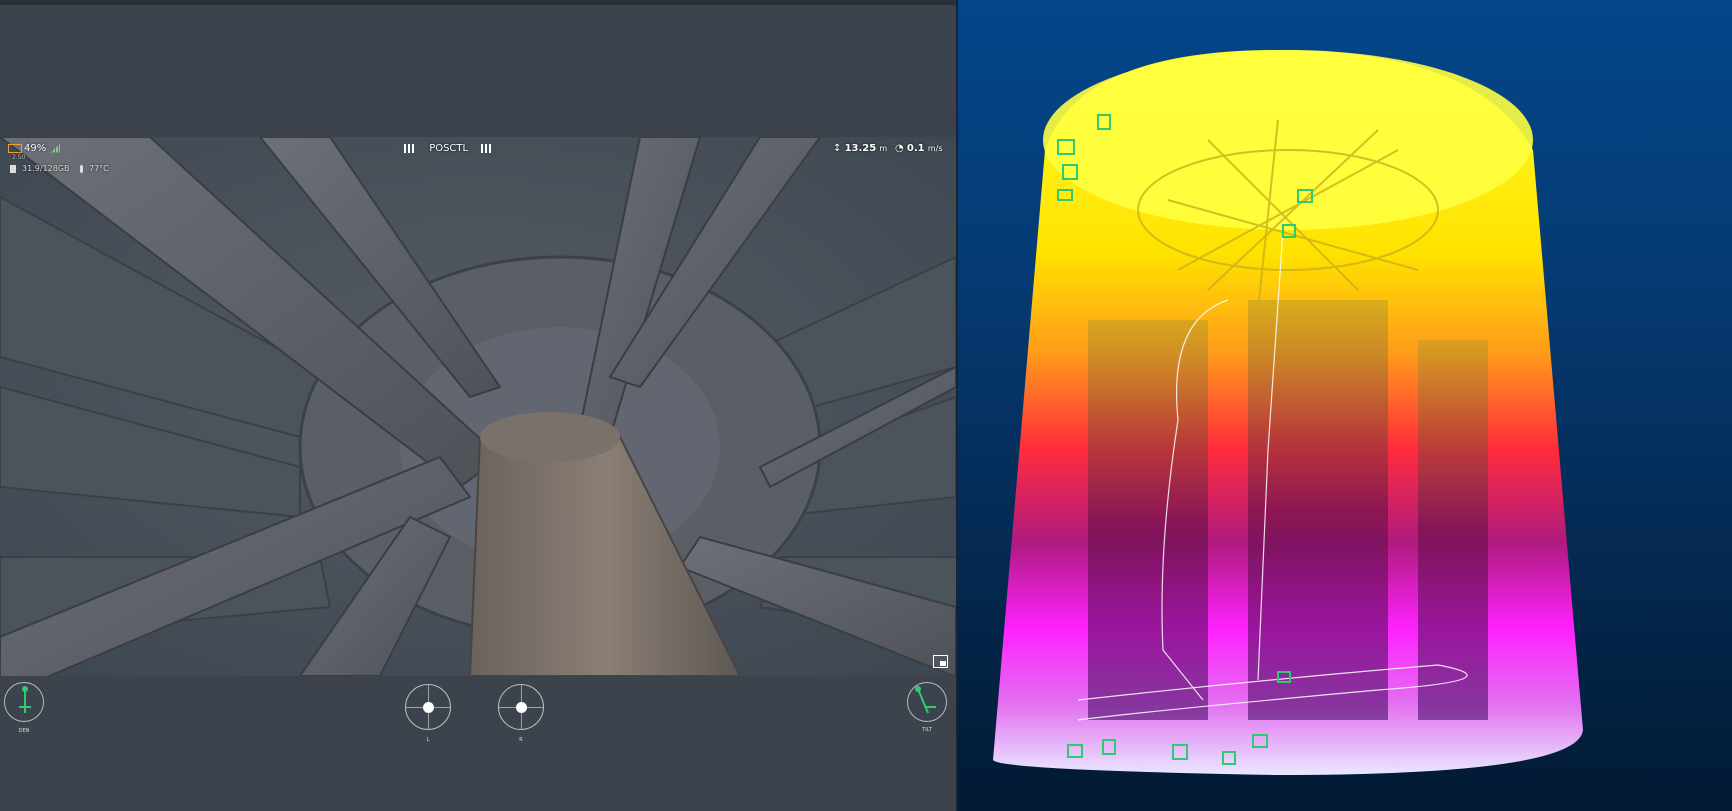  What do you see at coordinates (35, 148) in the screenshot?
I see `battery-percent: 49%` at bounding box center [35, 148].